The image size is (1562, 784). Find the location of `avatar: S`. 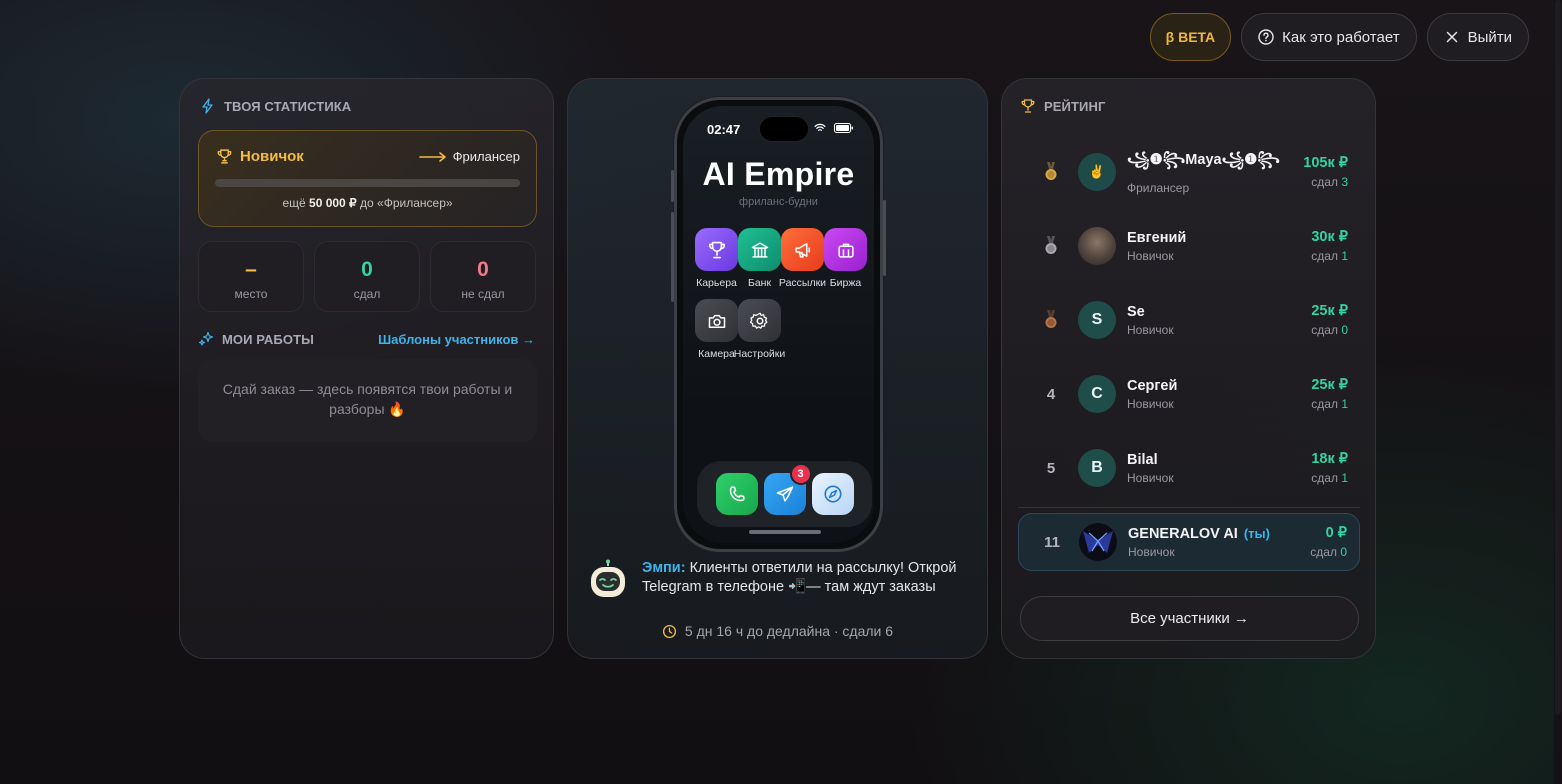

avatar: S is located at coordinates (1097, 320).